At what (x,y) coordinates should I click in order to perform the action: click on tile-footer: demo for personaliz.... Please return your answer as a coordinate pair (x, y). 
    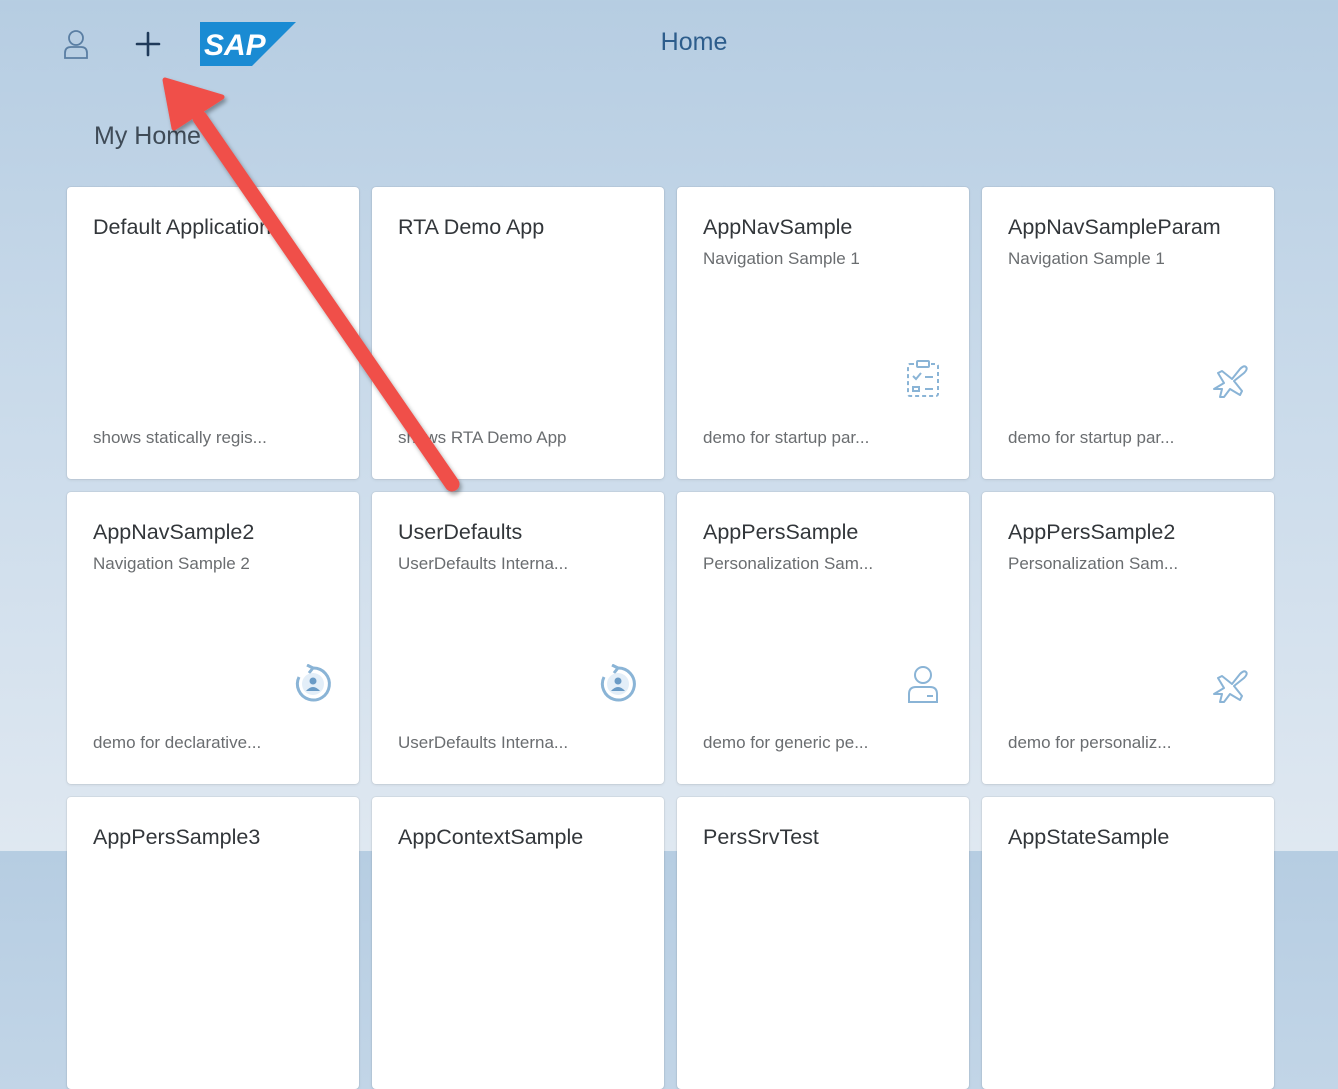
    Looking at the image, I should click on (1090, 742).